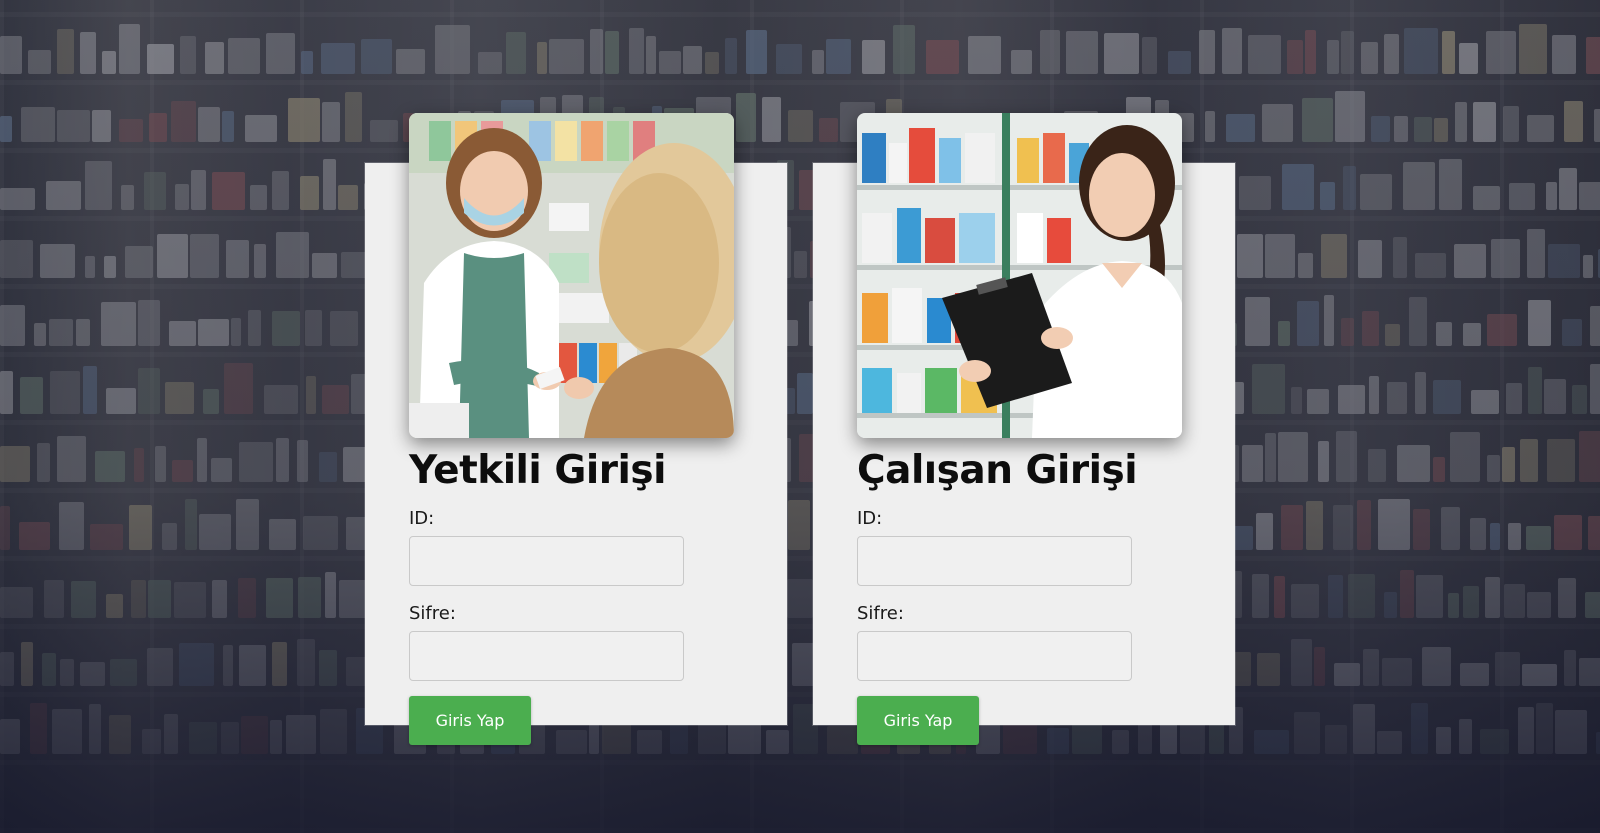 This screenshot has height=833, width=1600. I want to click on employee-password-label: Sifre:, so click(880, 613).